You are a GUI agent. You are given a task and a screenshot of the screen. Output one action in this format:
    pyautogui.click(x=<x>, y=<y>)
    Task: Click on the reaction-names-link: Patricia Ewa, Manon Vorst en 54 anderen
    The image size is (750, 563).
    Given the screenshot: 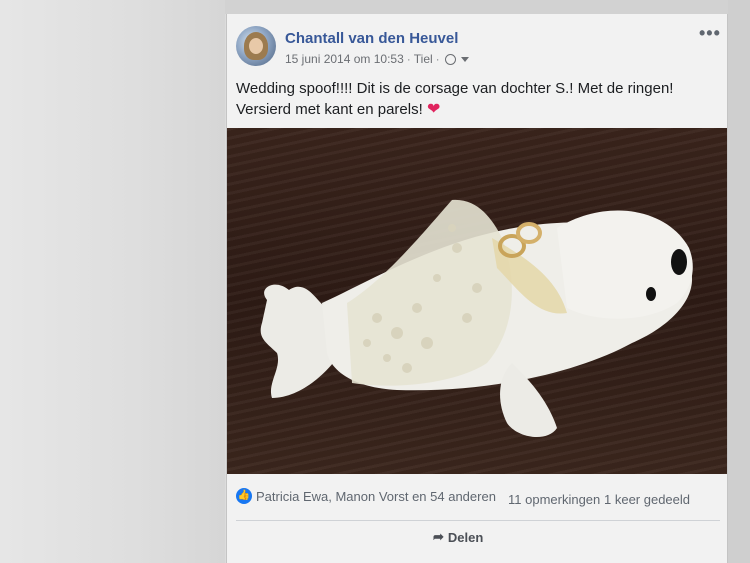 What is the action you would take?
    pyautogui.click(x=376, y=496)
    